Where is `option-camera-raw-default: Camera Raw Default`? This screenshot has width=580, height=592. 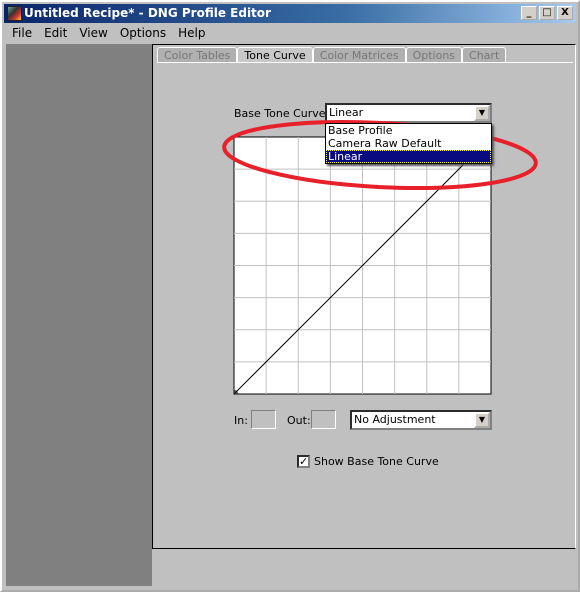
option-camera-raw-default: Camera Raw Default is located at coordinates (408, 143).